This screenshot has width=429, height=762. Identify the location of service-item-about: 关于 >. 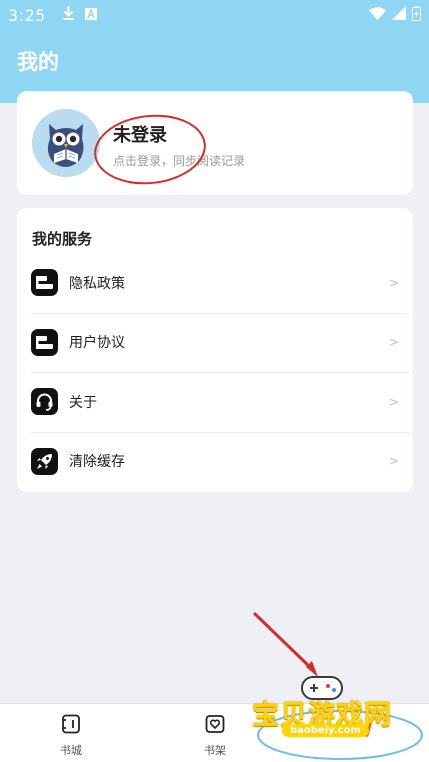
(215, 402).